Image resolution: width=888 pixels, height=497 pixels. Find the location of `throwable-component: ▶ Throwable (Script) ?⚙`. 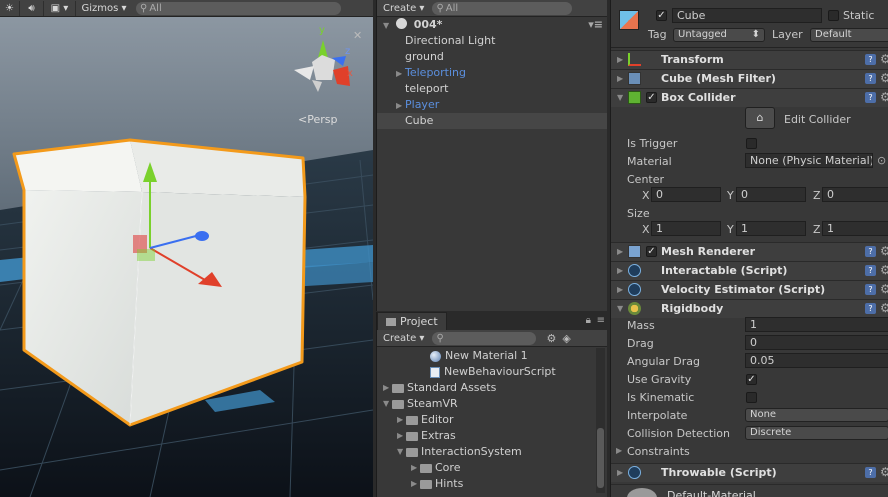

throwable-component: ▶ Throwable (Script) ?⚙ is located at coordinates (749, 472).